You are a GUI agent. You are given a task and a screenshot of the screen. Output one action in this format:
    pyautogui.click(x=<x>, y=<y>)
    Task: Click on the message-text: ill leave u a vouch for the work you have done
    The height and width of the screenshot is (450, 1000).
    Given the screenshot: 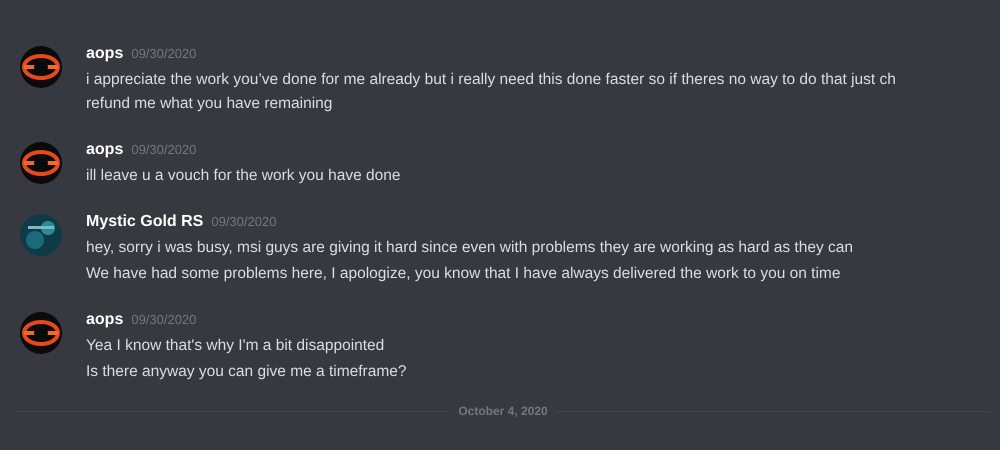 What is the action you would take?
    pyautogui.click(x=243, y=176)
    